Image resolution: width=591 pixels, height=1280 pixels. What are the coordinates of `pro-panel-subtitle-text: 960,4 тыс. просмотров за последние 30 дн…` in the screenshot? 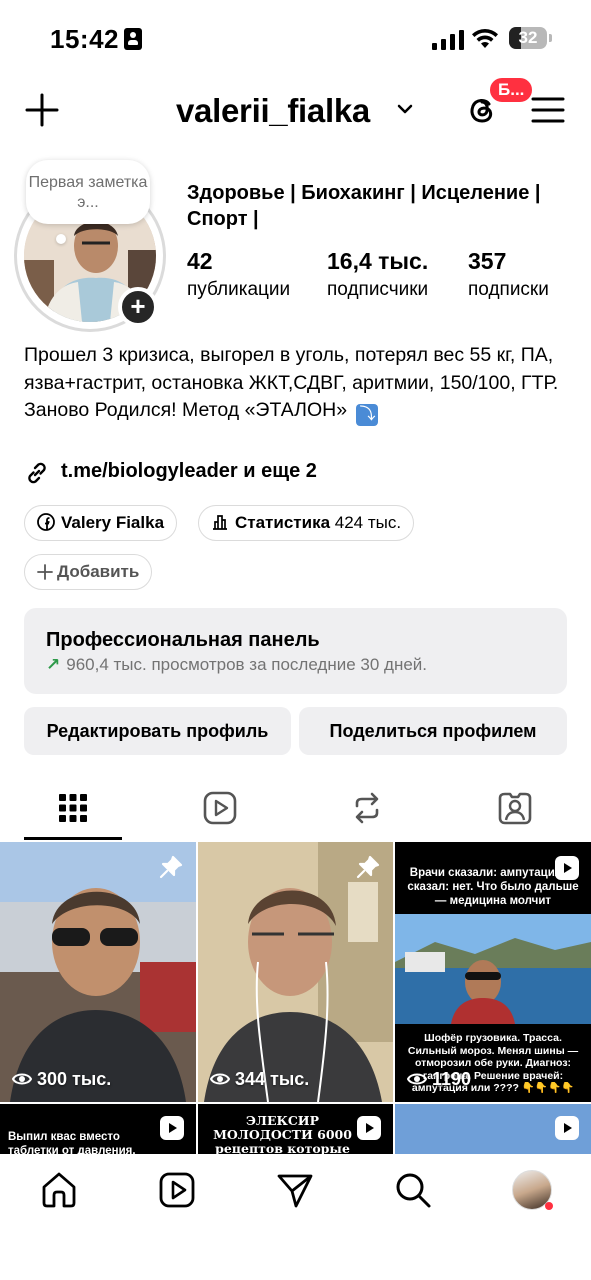 It's located at (247, 664).